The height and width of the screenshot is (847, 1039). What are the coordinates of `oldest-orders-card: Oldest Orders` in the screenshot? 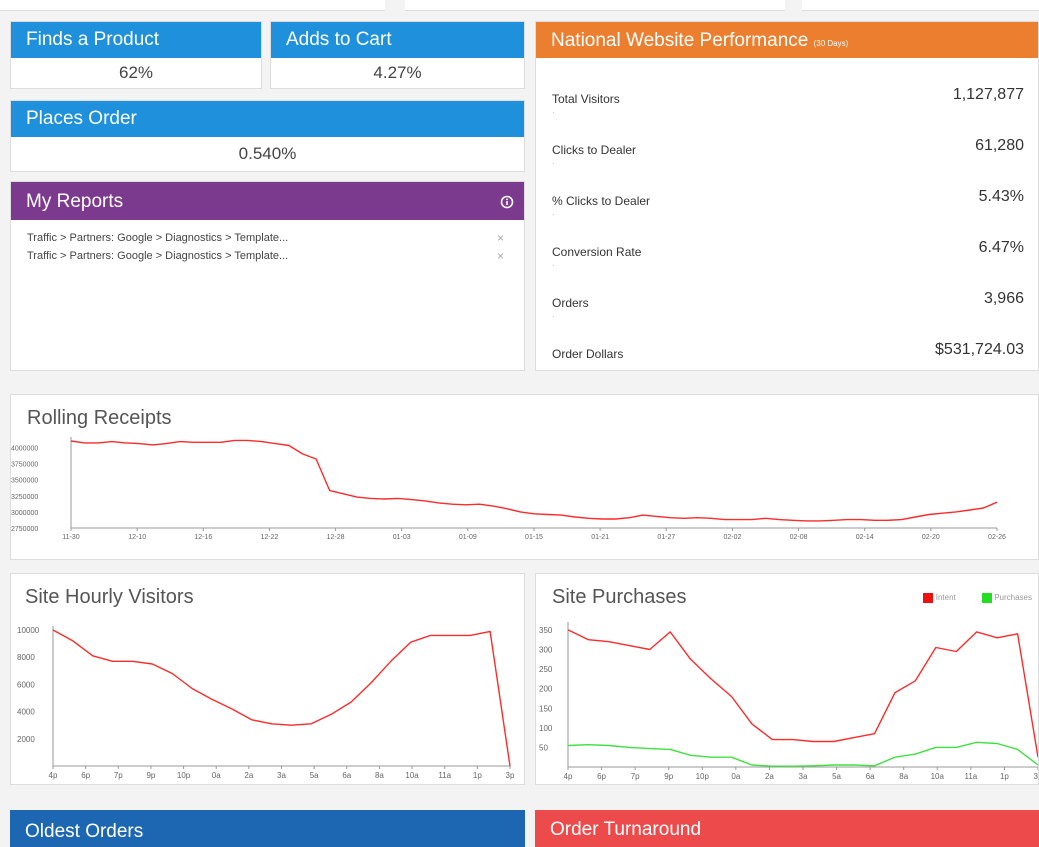 It's located at (267, 828).